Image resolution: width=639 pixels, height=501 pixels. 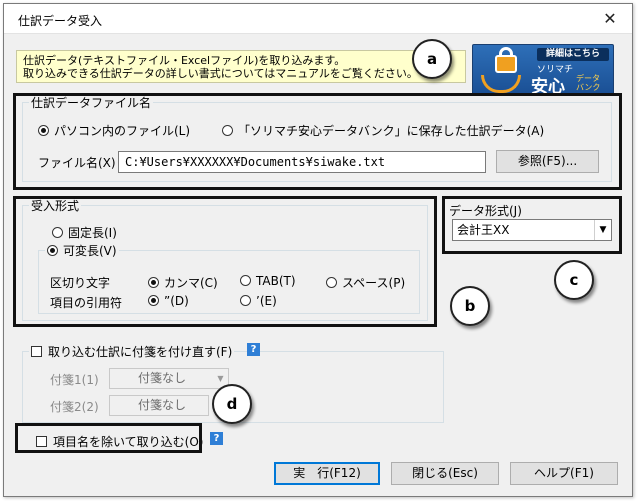 I want to click on data-bank-banner: 詳細はこちら ソリマチ 安心 データバンク, so click(x=543, y=70).